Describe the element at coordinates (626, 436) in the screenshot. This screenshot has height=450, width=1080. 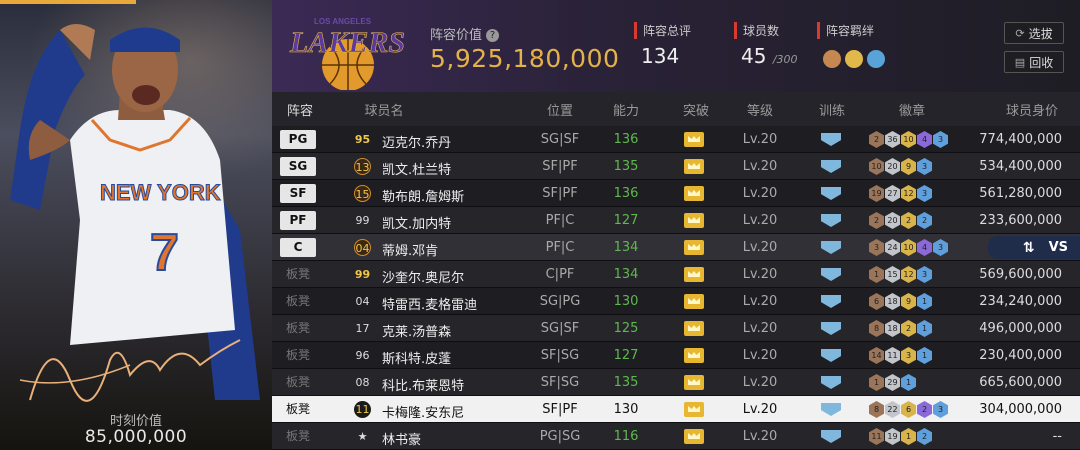
I see `player-rating: 116` at that location.